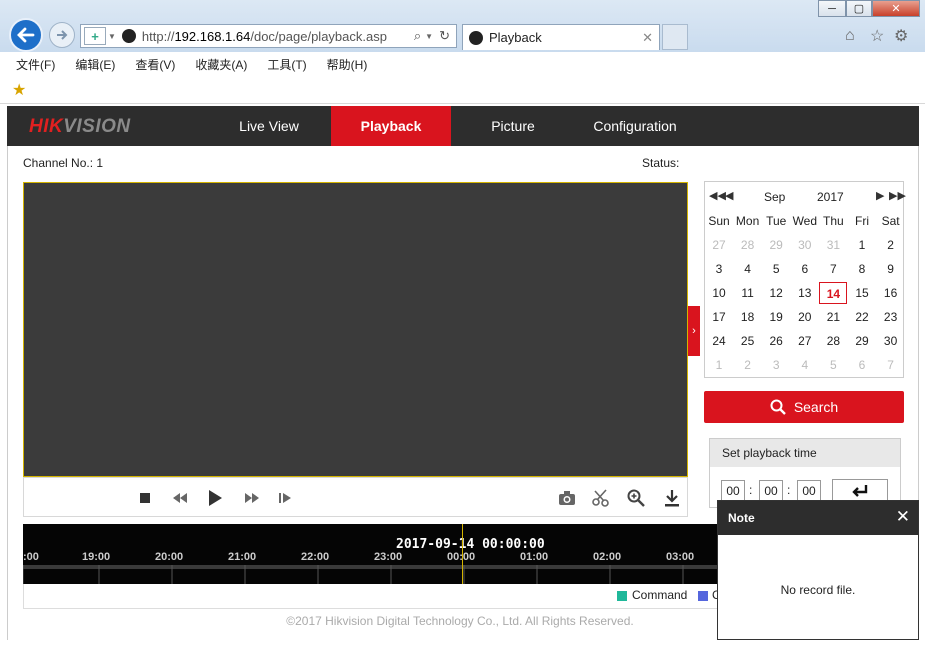 The height and width of the screenshot is (647, 925). Describe the element at coordinates (804, 407) in the screenshot. I see `search-button: Search` at that location.